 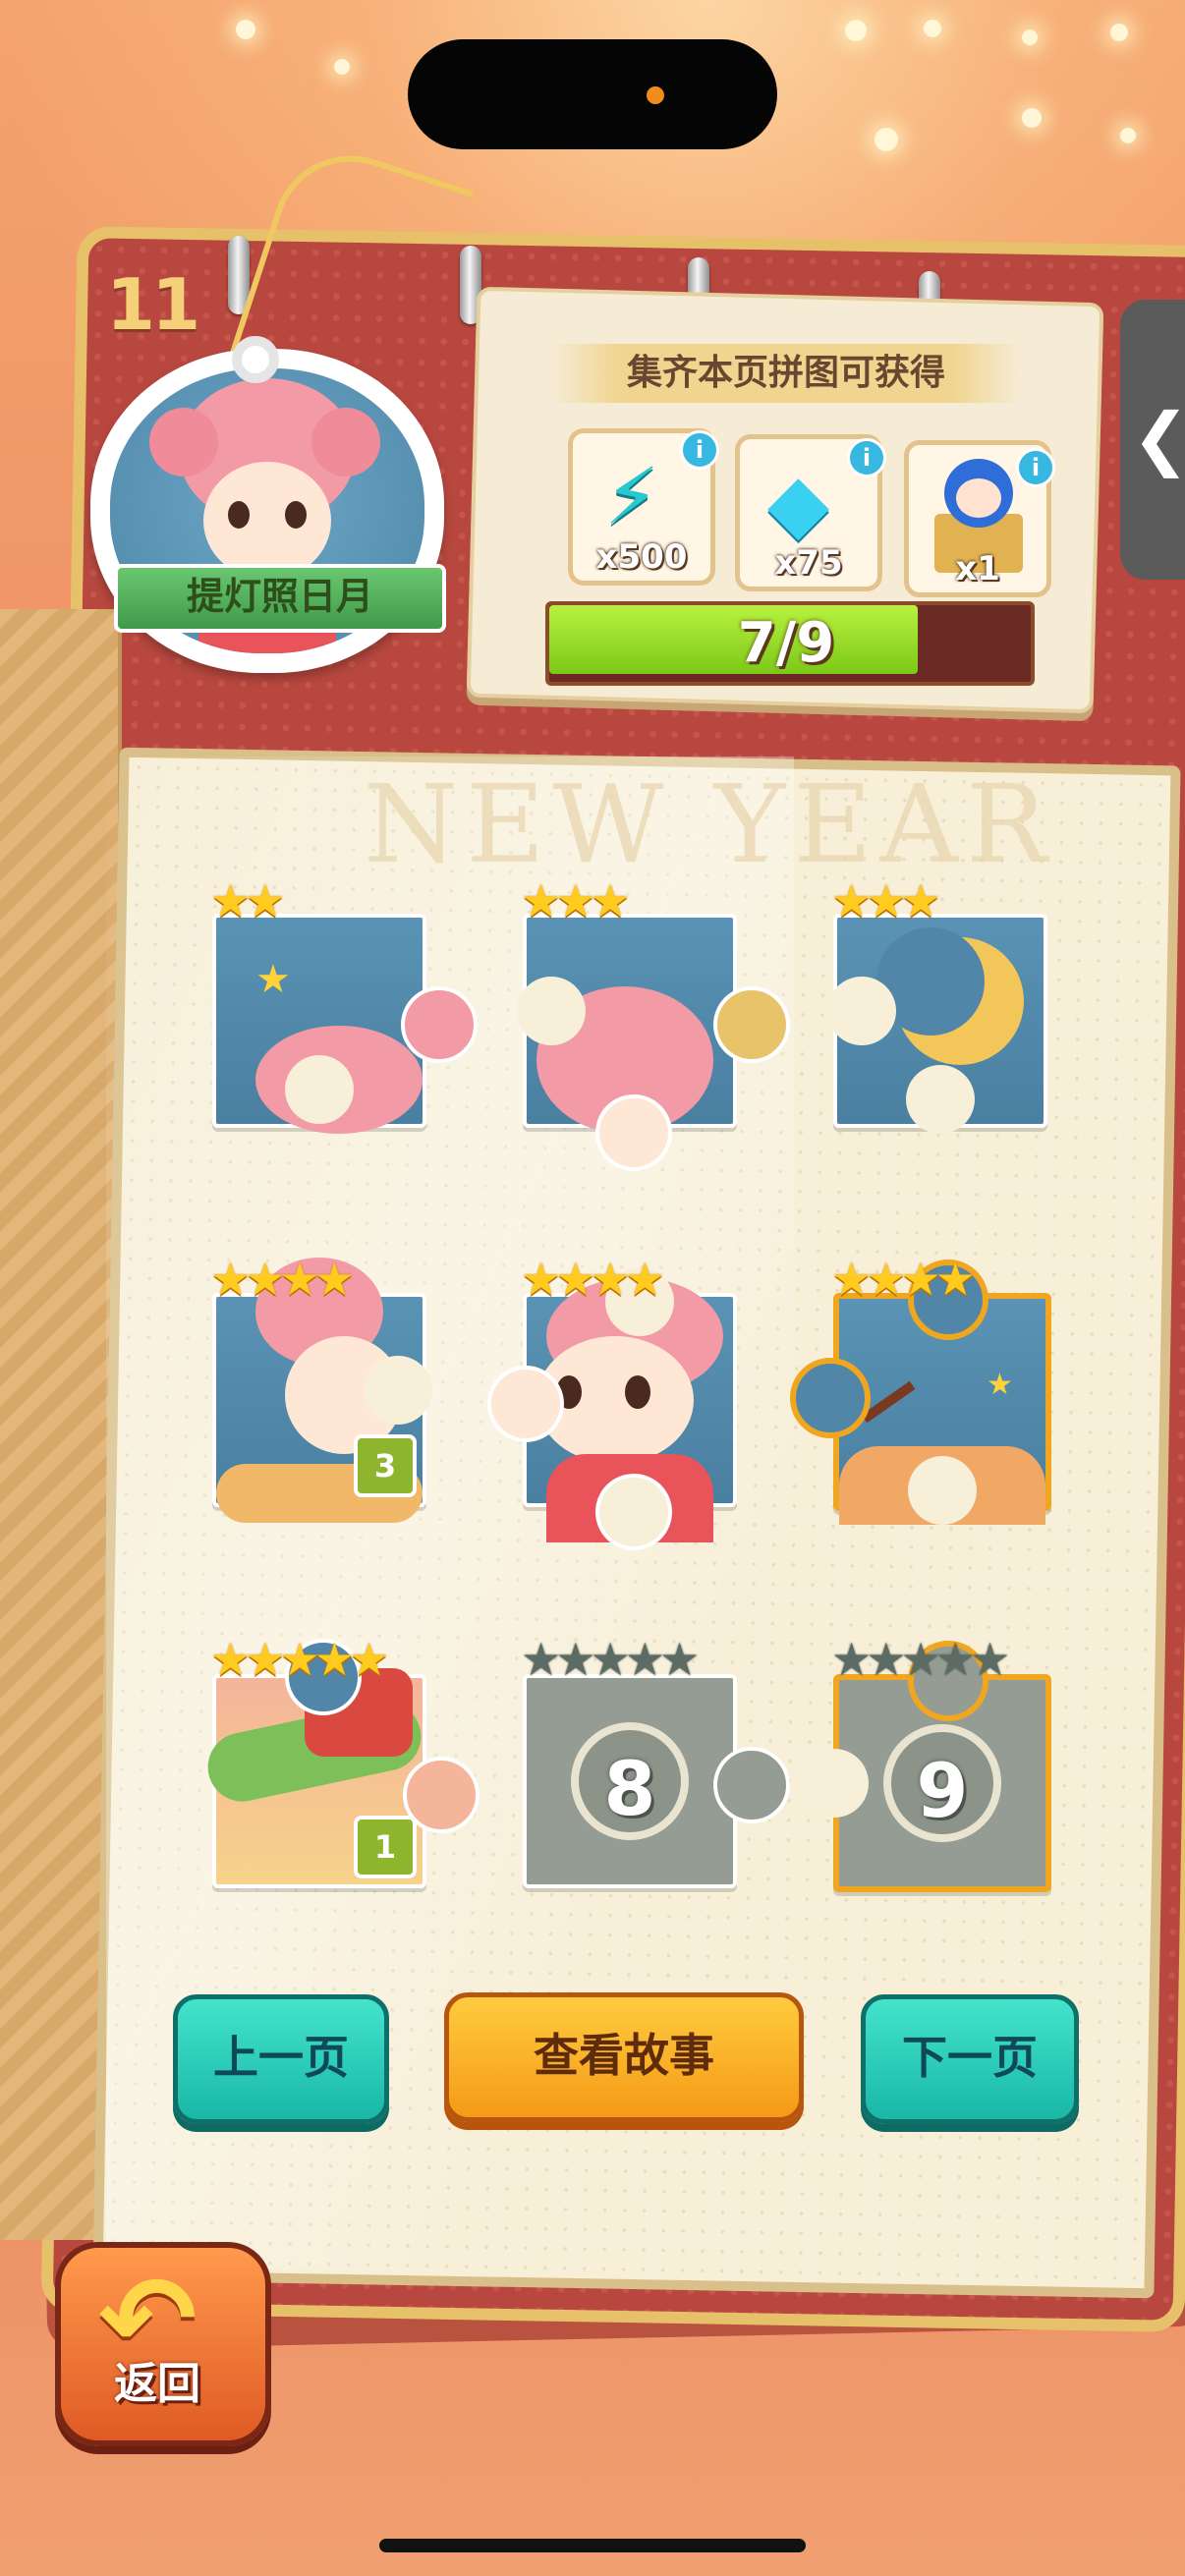 What do you see at coordinates (385, 1465) in the screenshot?
I see `piece-count-badge: 3` at bounding box center [385, 1465].